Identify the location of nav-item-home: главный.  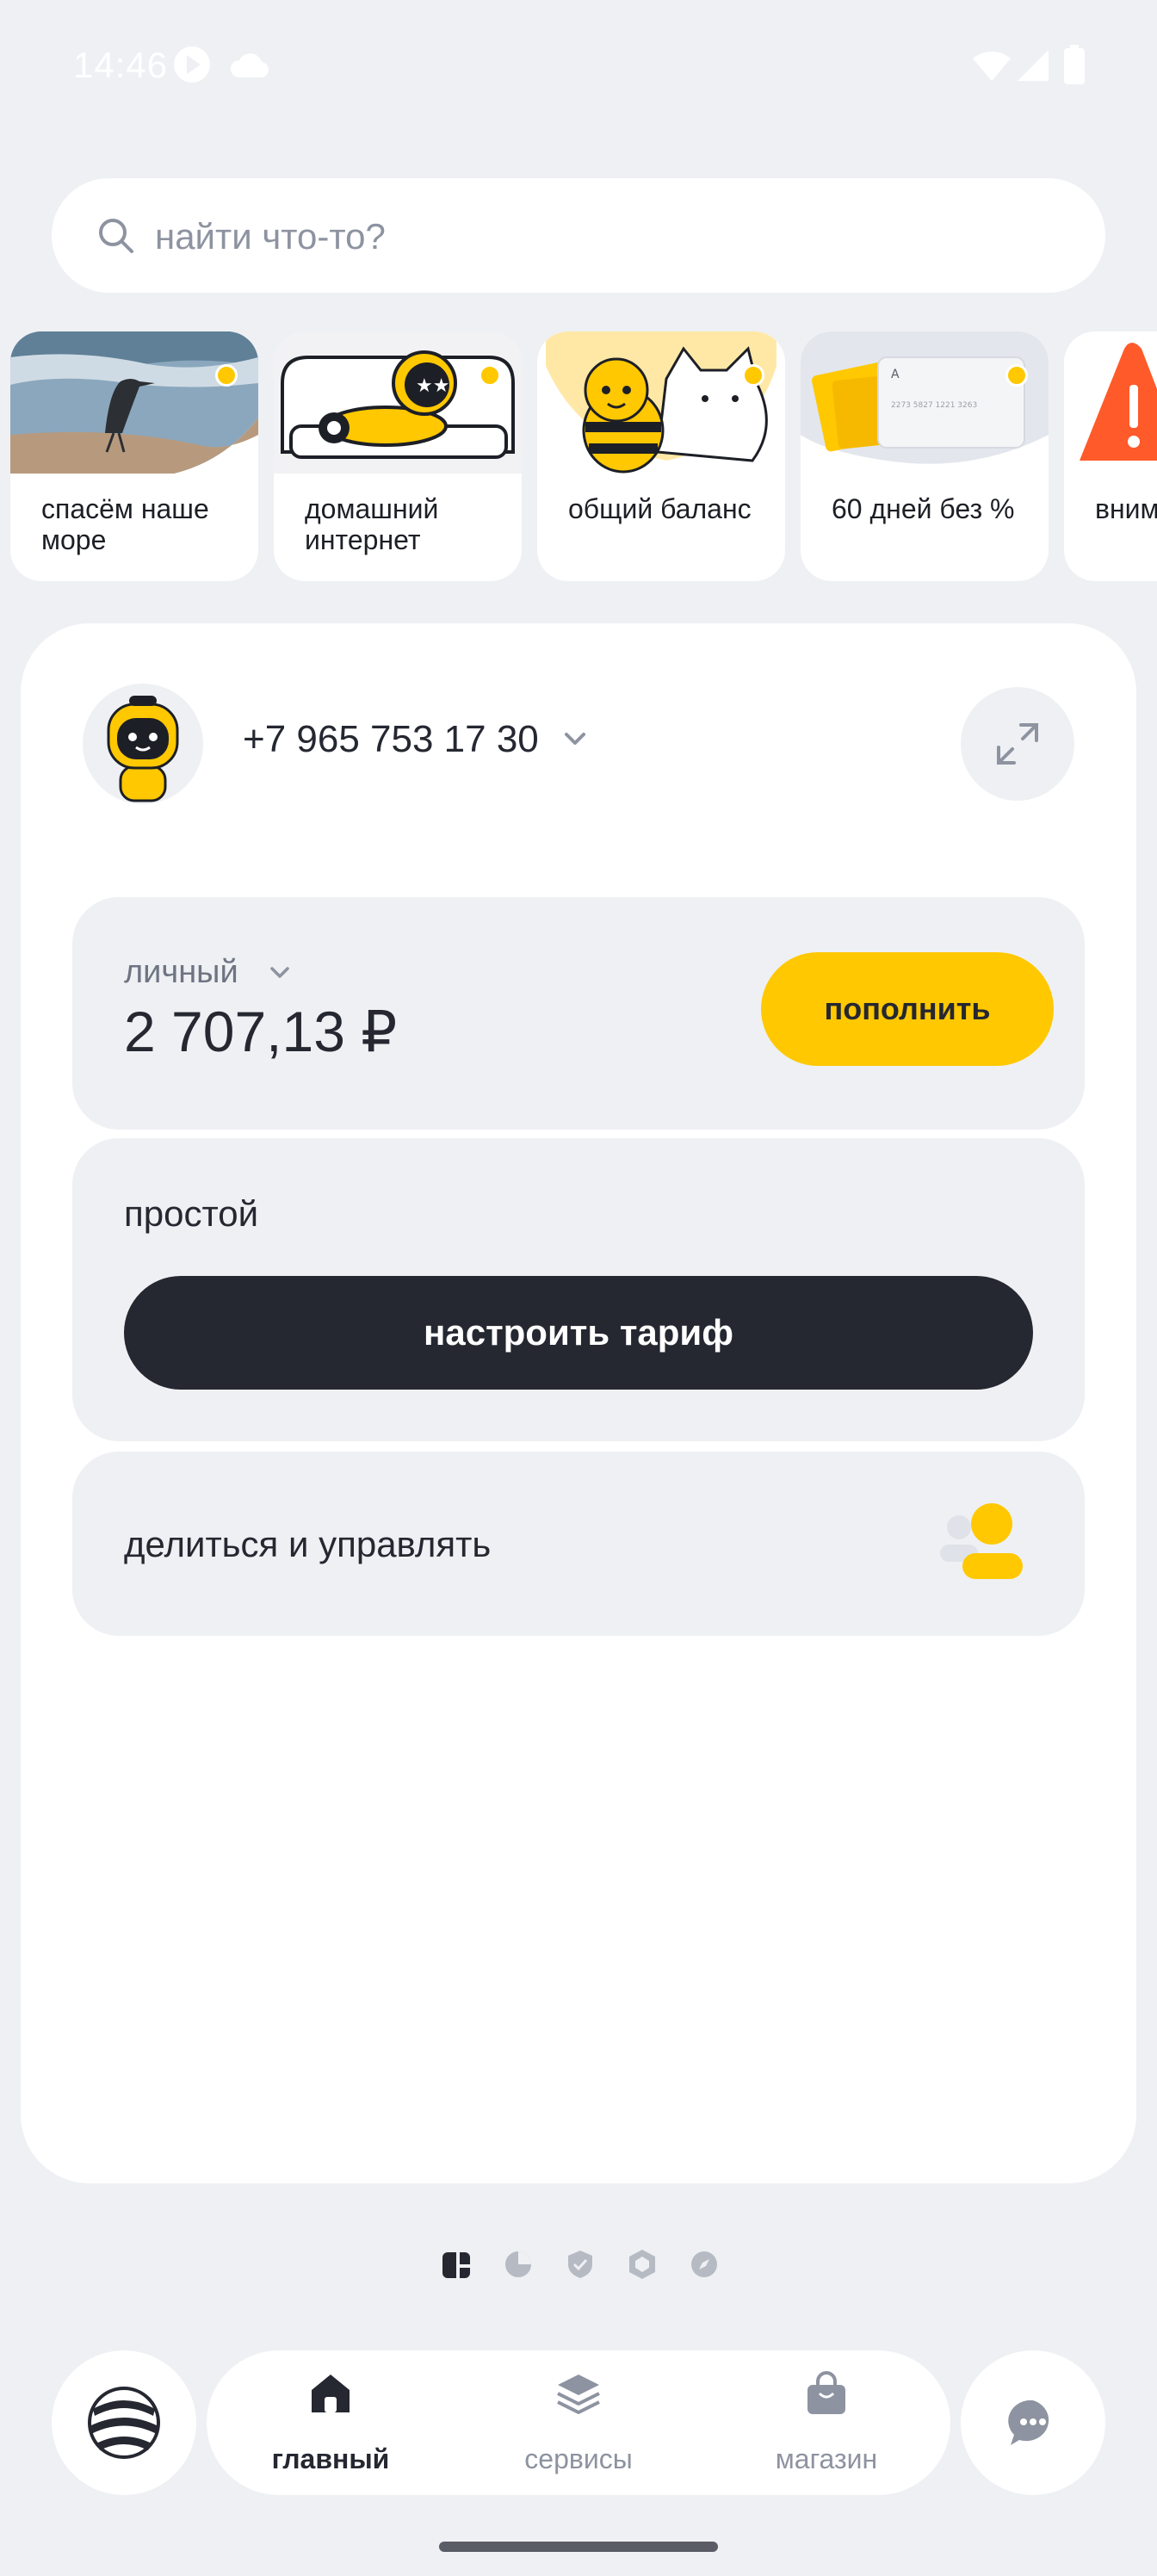
(331, 2423).